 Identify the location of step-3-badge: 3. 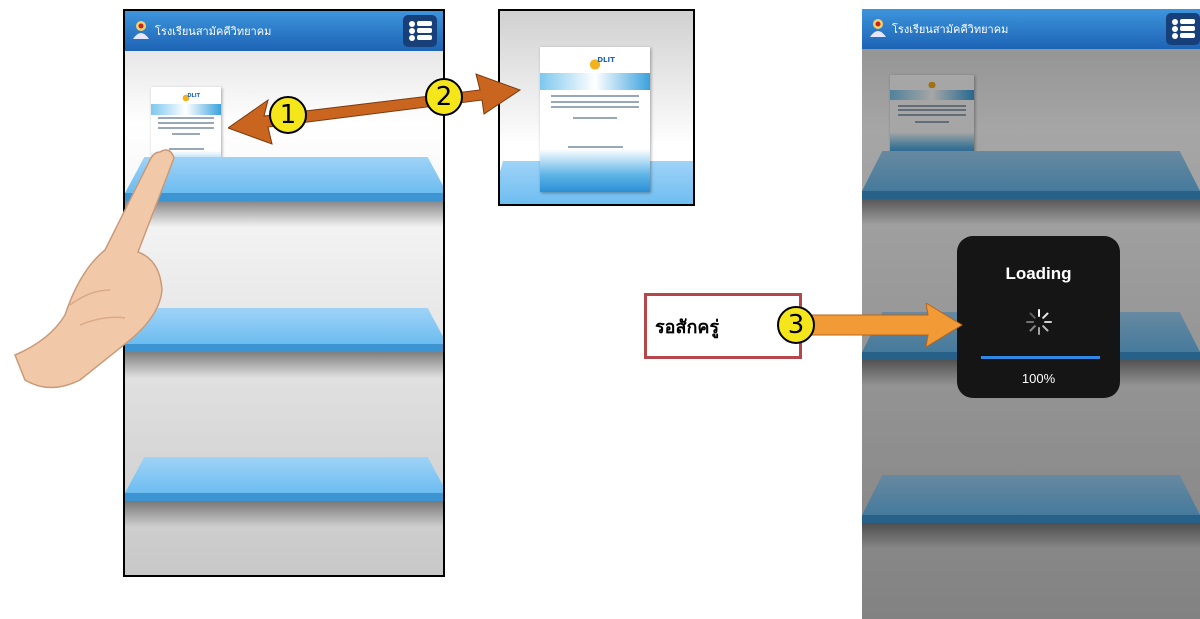
(796, 325).